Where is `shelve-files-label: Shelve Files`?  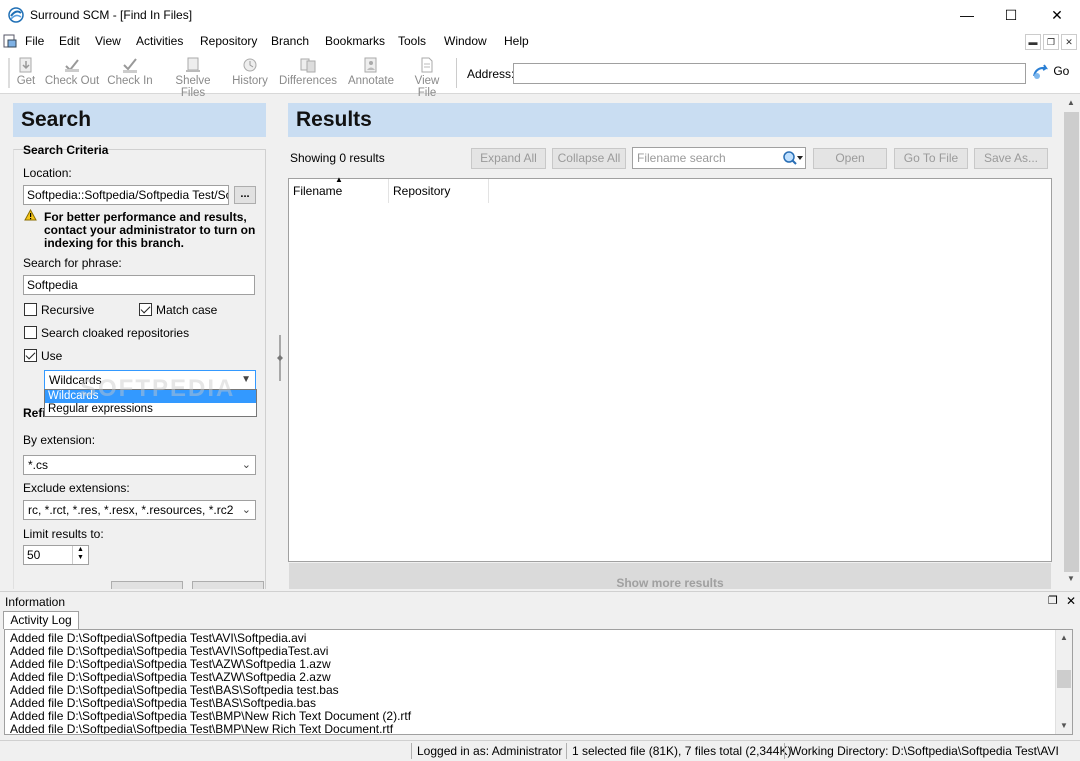
shelve-files-label: Shelve Files is located at coordinates (193, 87).